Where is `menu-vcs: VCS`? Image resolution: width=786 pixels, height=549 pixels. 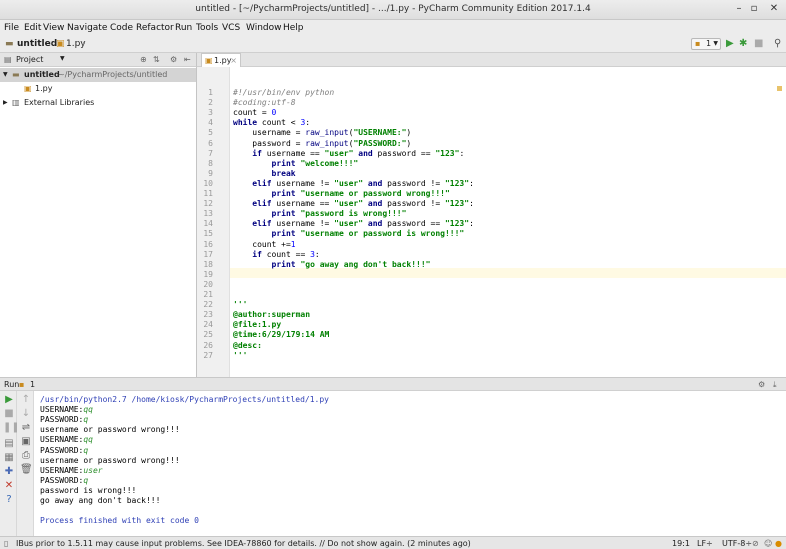 menu-vcs: VCS is located at coordinates (231, 28).